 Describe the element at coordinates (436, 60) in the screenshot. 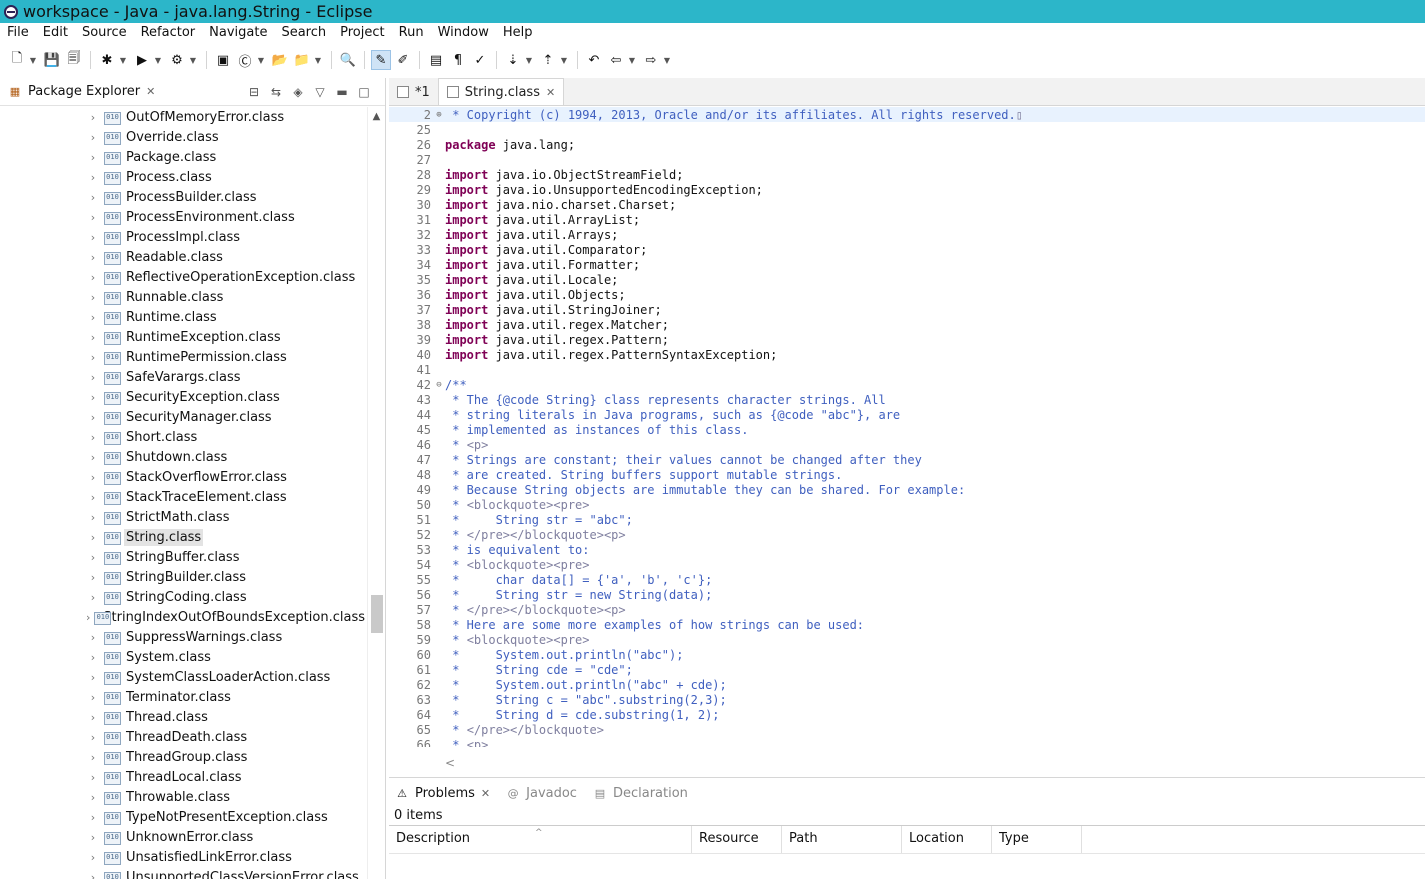

I see `toggle-breadcrumb-icon: ▤` at that location.